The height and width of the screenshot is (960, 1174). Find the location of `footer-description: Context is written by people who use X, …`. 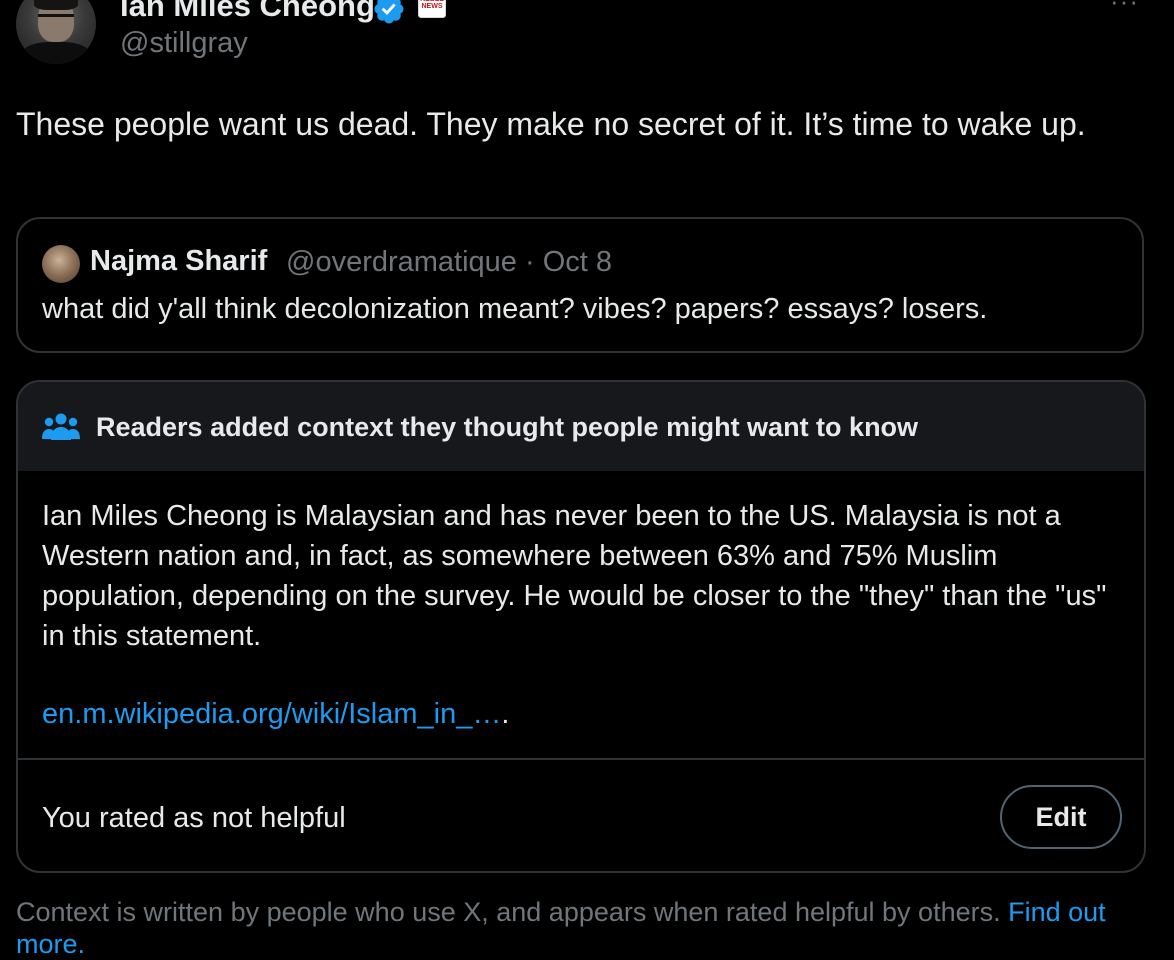

footer-description: Context is written by people who use X, … is located at coordinates (508, 912).